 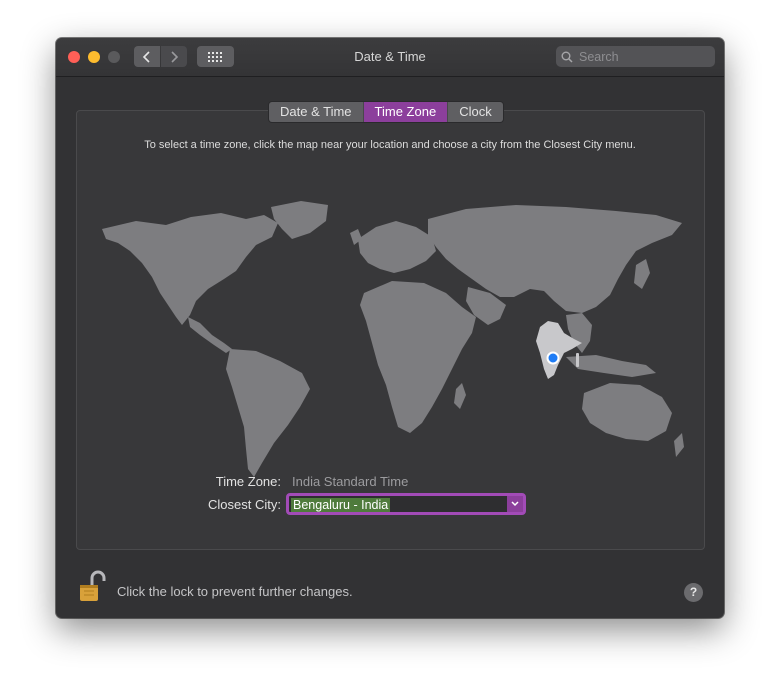 What do you see at coordinates (418, 357) in the screenshot?
I see `africa-region` at bounding box center [418, 357].